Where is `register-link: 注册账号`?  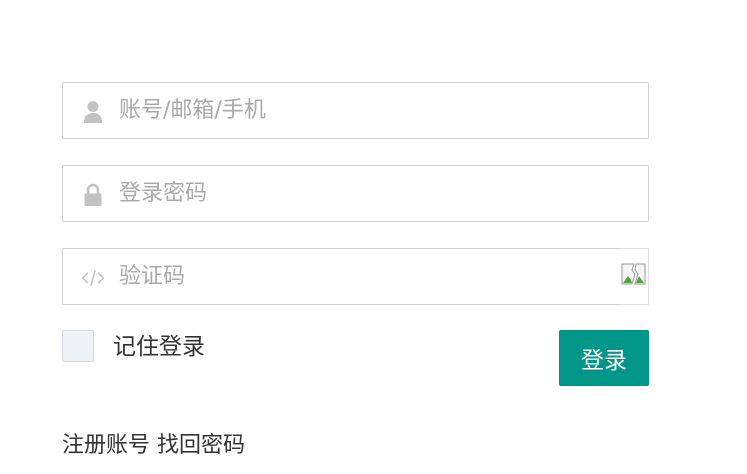 register-link: 注册账号 is located at coordinates (106, 445).